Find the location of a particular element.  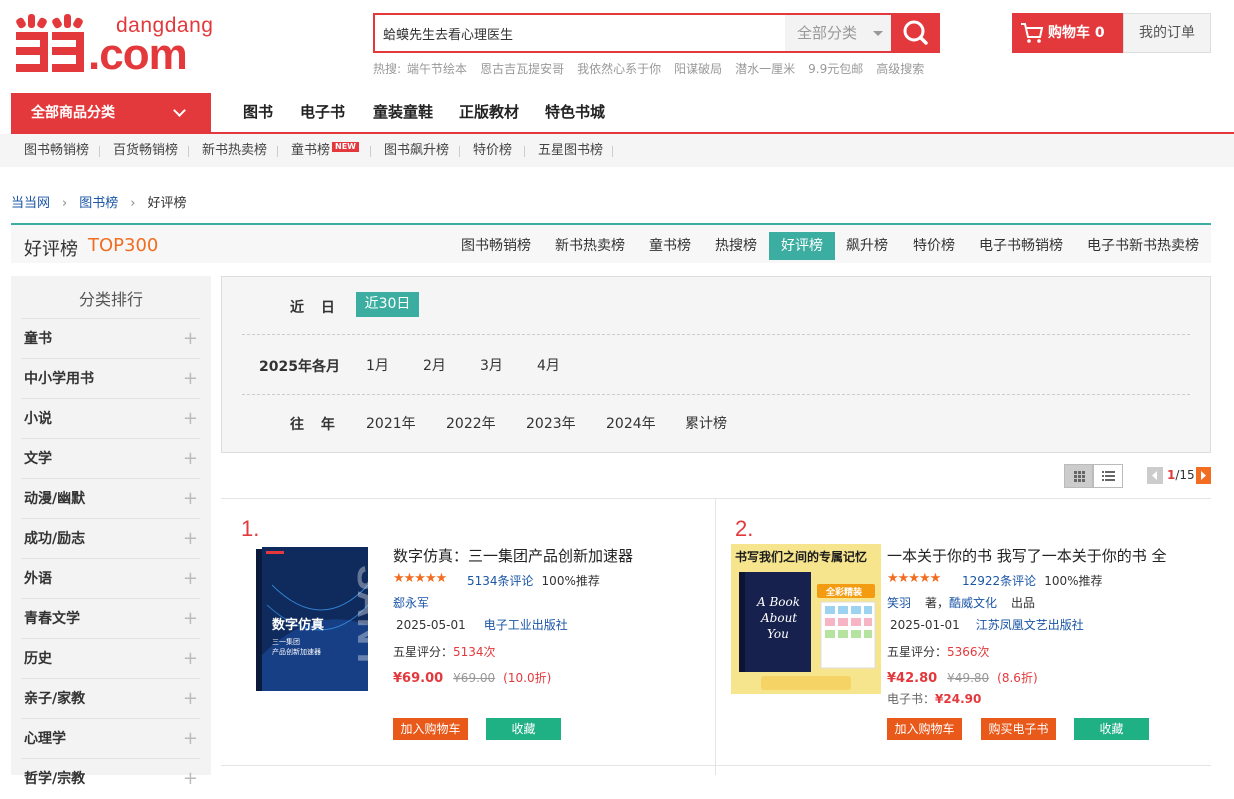

rank-tab: 图书畅销榜 is located at coordinates (496, 246).